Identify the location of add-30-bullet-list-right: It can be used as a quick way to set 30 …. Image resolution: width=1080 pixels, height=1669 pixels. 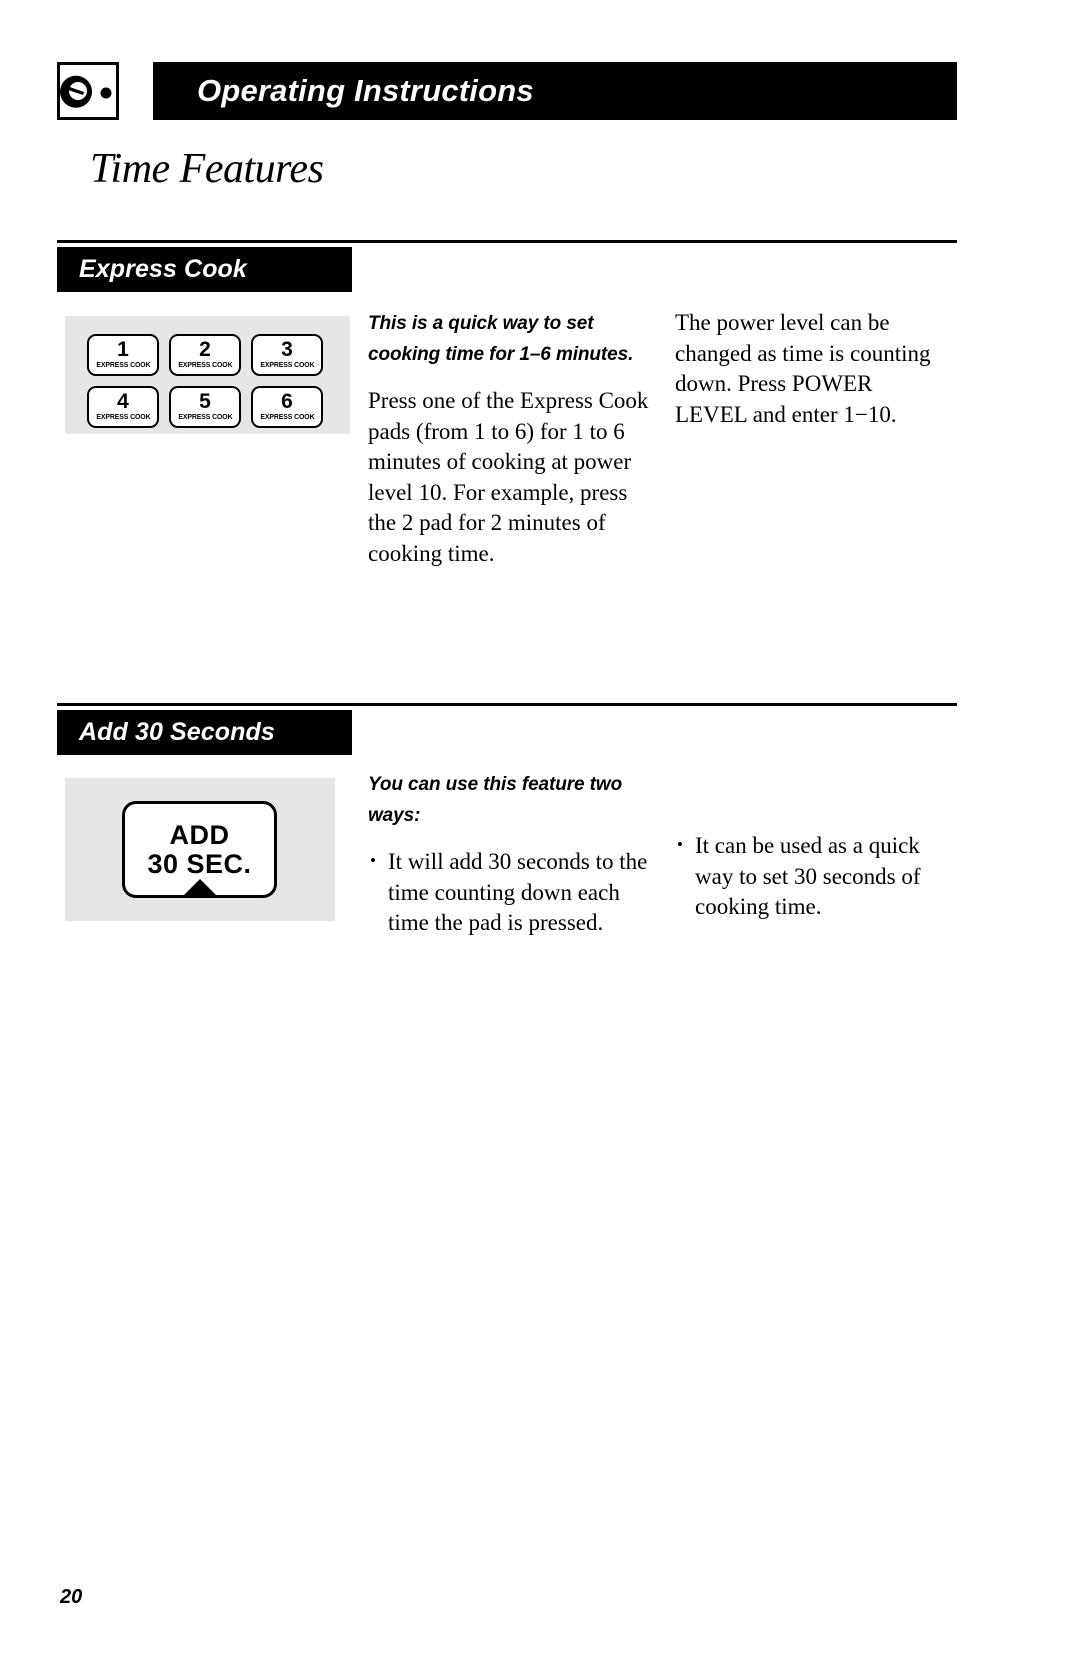
(813, 876).